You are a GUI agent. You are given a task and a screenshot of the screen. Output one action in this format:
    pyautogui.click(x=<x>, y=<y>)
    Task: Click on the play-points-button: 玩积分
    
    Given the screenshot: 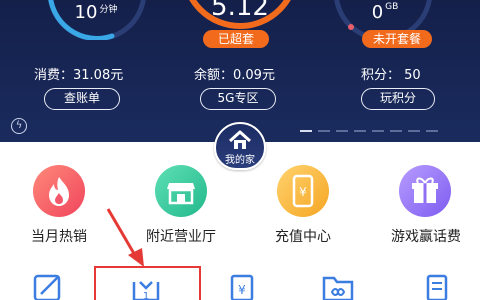 What is the action you would take?
    pyautogui.click(x=398, y=99)
    